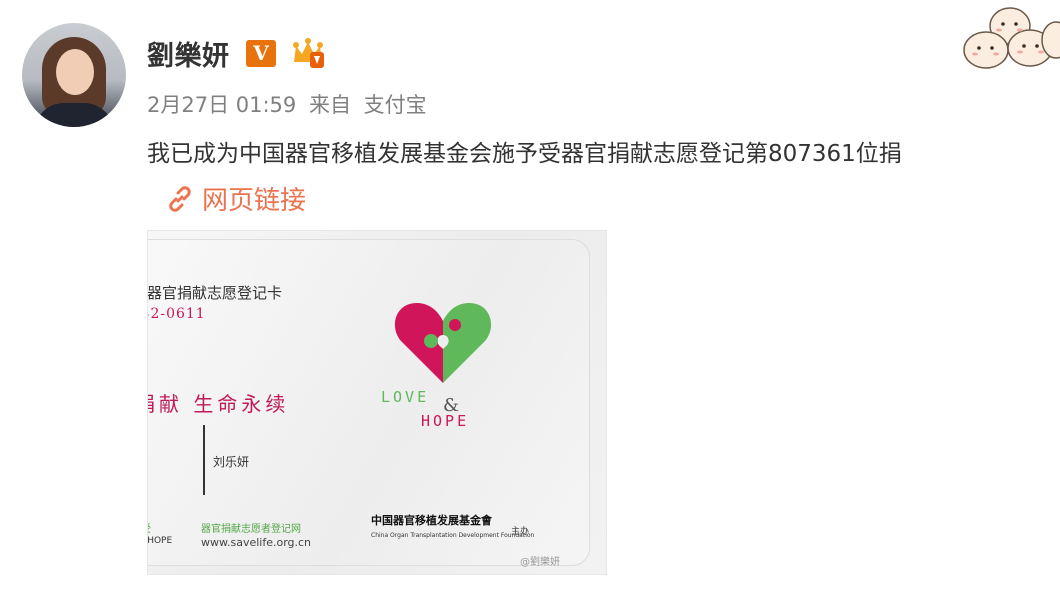 The width and height of the screenshot is (1060, 596). What do you see at coordinates (308, 53) in the screenshot?
I see `crown-member-icon` at bounding box center [308, 53].